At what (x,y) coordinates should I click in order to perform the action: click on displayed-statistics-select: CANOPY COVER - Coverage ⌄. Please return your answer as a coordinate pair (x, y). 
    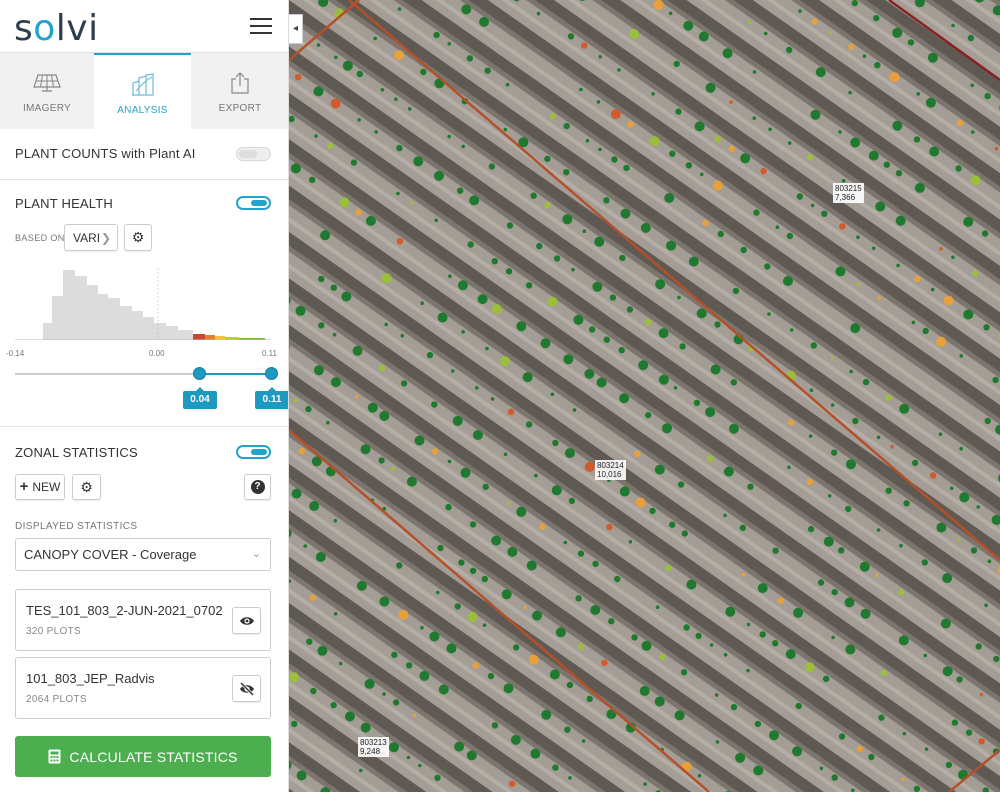
    Looking at the image, I should click on (143, 554).